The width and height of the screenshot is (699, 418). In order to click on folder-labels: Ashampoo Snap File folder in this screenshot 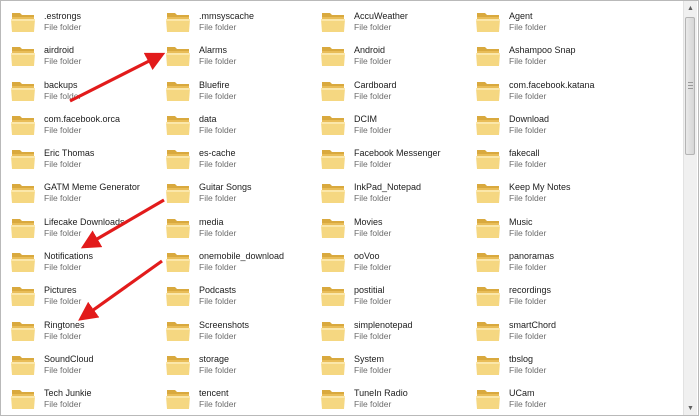, I will do `click(542, 54)`.